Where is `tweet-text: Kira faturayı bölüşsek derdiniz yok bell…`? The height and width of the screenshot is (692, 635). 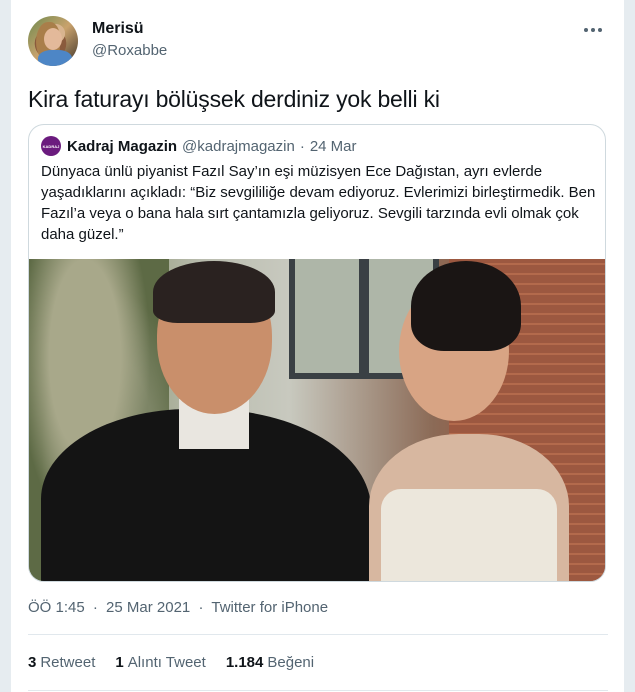
tweet-text: Kira faturayı bölüşsek derdiniz yok bell… is located at coordinates (234, 99).